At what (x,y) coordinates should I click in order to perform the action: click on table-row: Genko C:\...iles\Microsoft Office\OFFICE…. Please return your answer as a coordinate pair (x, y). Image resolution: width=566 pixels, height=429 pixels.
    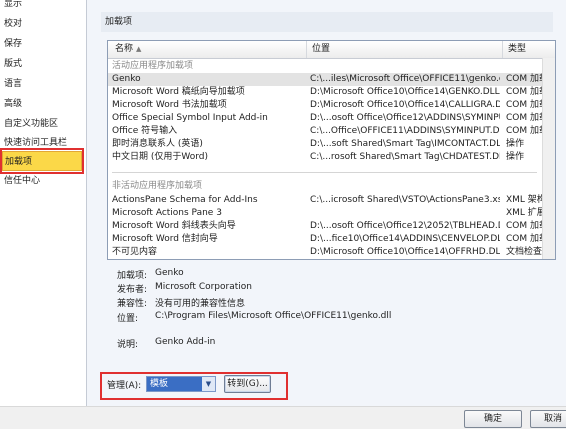
    Looking at the image, I should click on (327, 79).